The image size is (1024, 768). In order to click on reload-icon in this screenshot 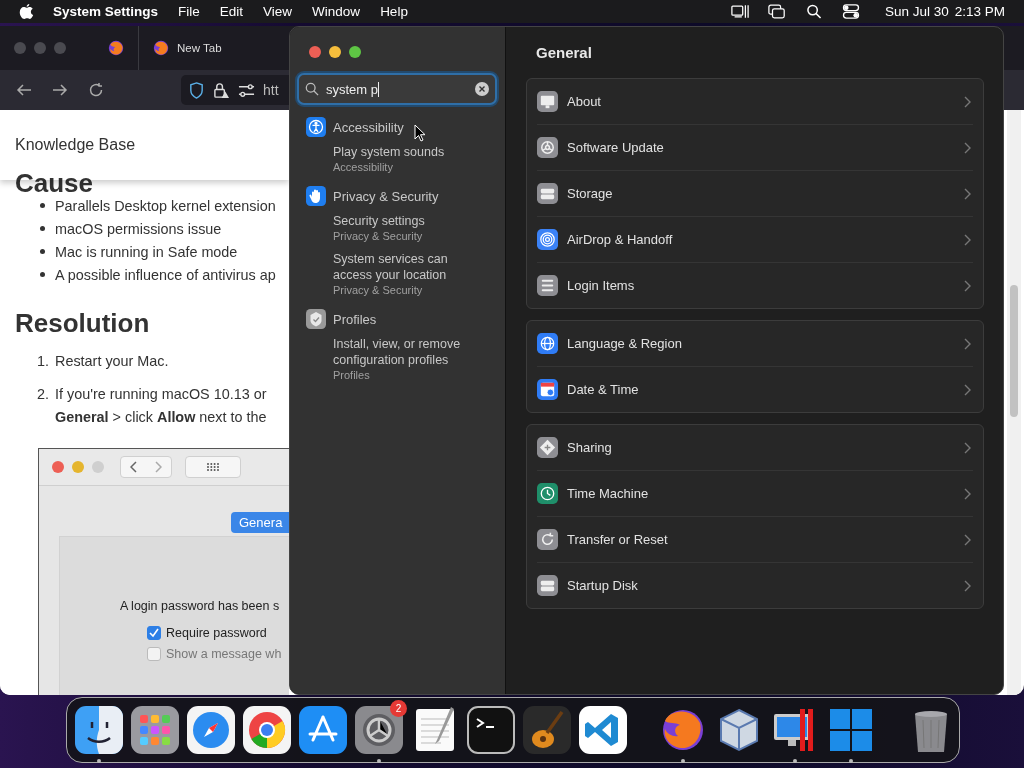, I will do `click(96, 90)`.